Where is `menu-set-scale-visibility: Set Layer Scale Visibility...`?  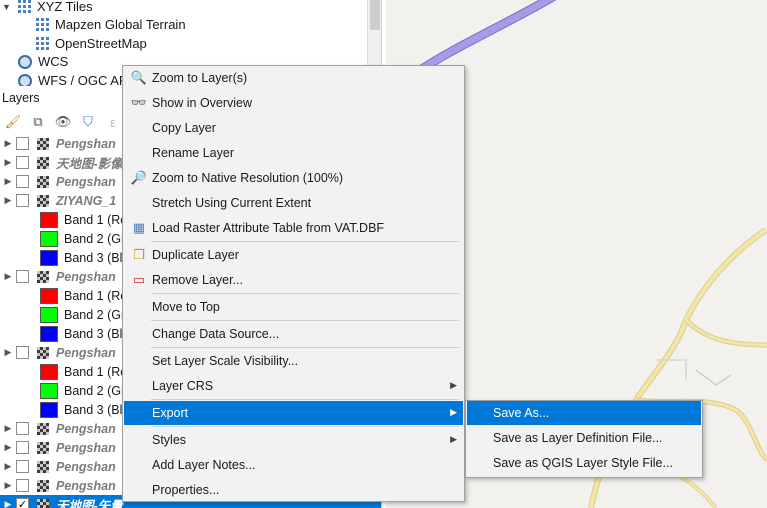 menu-set-scale-visibility: Set Layer Scale Visibility... is located at coordinates (293, 361).